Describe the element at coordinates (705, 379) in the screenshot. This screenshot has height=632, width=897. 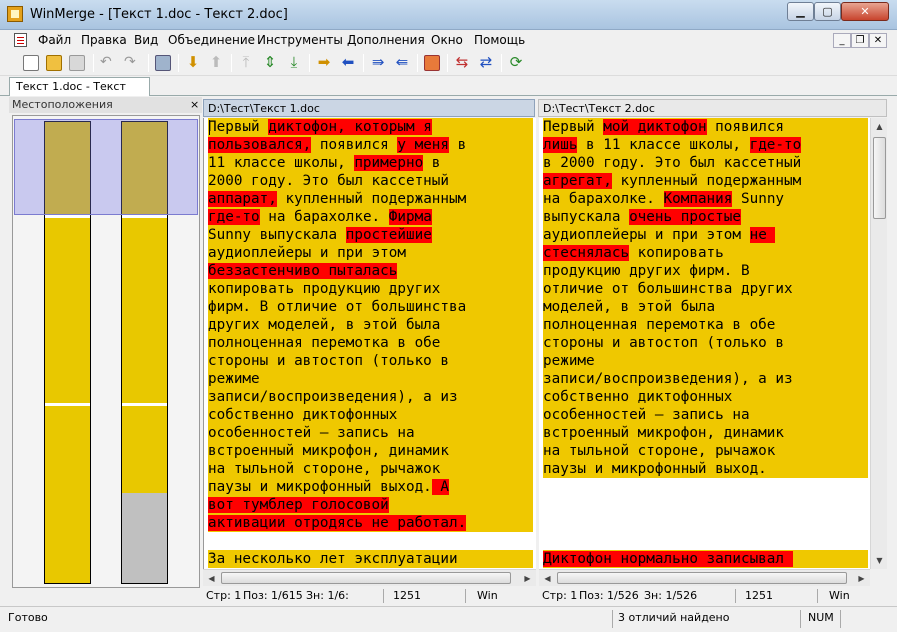
I see `right-text-line: записи/воспроизведения), а из` at that location.